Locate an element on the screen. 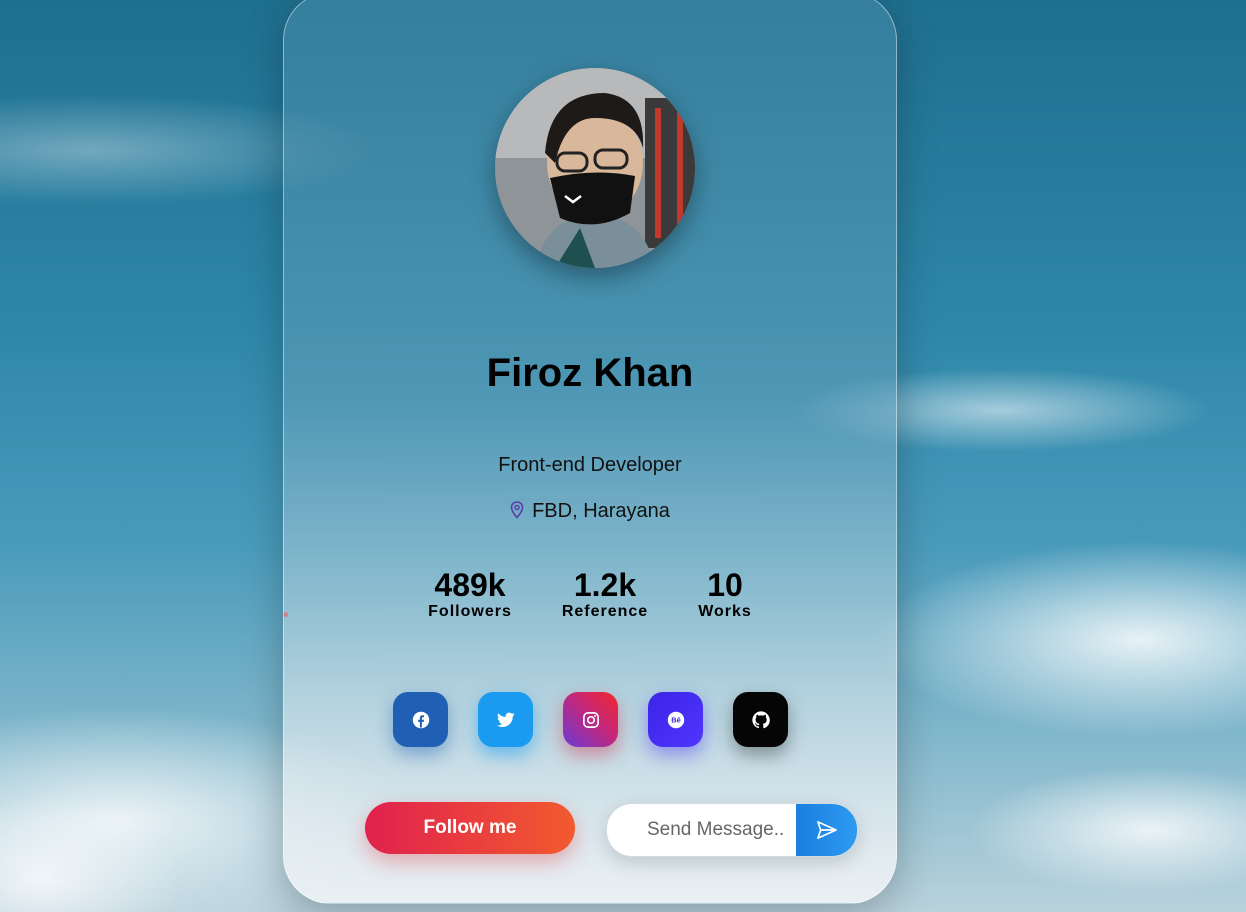 The width and height of the screenshot is (1246, 912). send-icon is located at coordinates (826, 830).